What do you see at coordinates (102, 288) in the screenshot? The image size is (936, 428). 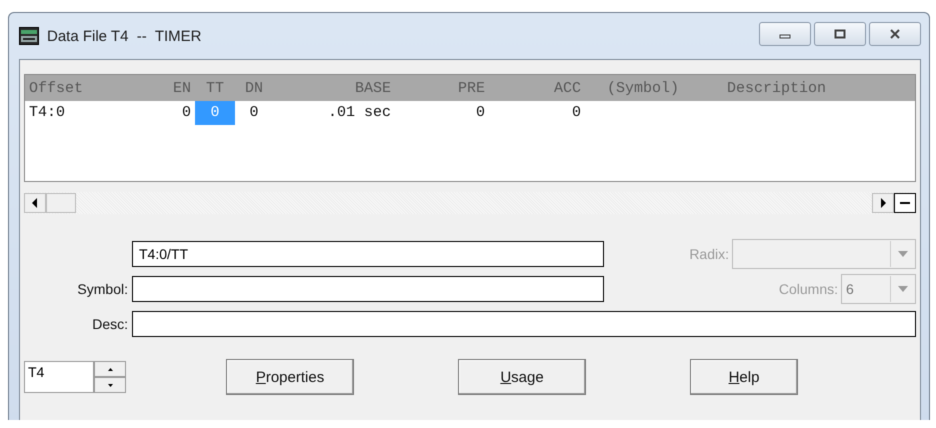 I see `symbol-label: Symbol:` at bounding box center [102, 288].